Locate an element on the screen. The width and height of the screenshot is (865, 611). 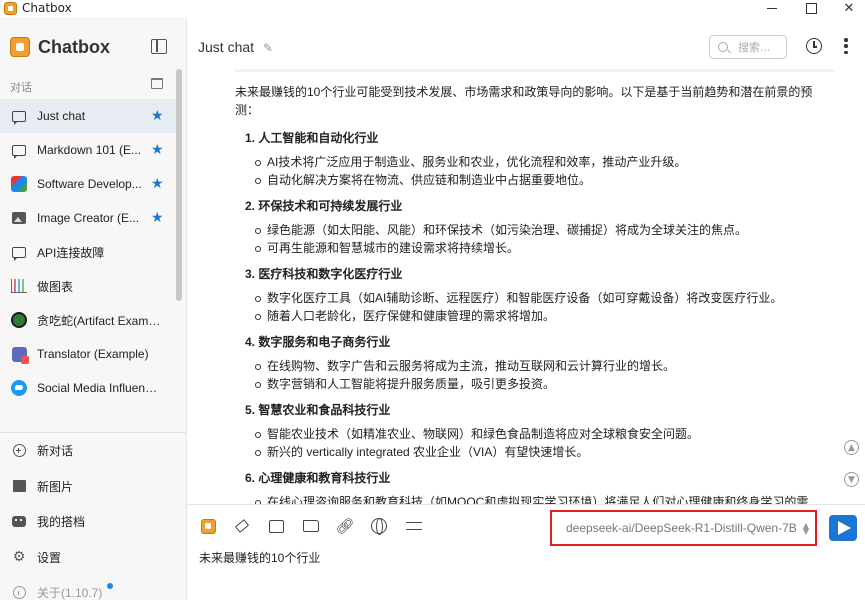
sidebar-scrollbar is located at coordinates (179, 185).